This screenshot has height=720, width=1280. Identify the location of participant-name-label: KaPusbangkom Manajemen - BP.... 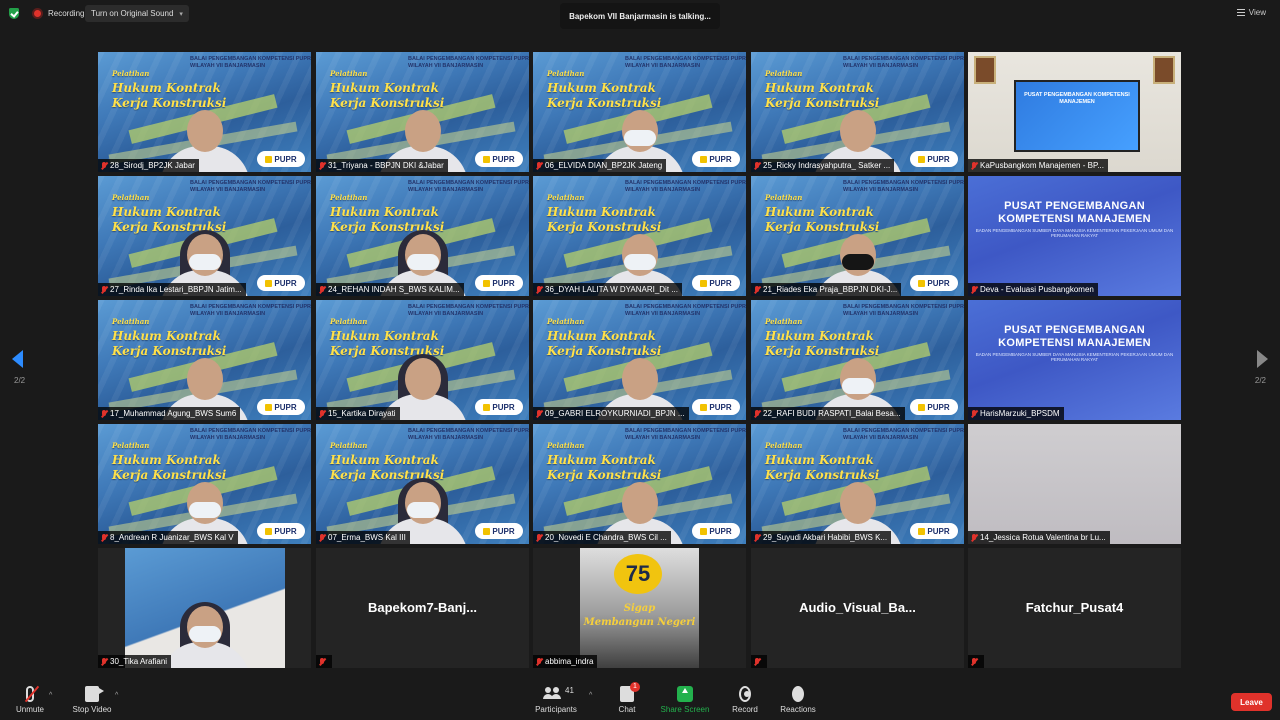
(1038, 165).